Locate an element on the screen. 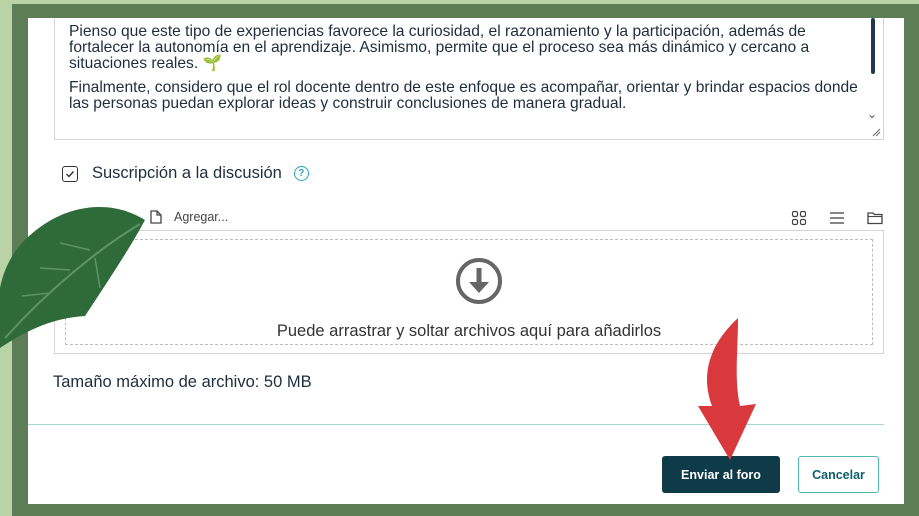 Image resolution: width=919 pixels, height=516 pixels. subscription-checkbox is located at coordinates (70, 173).